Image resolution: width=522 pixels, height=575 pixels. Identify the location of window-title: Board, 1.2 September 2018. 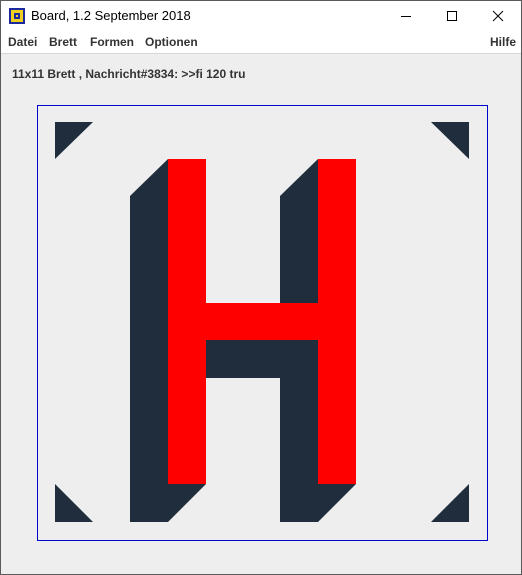
(111, 15).